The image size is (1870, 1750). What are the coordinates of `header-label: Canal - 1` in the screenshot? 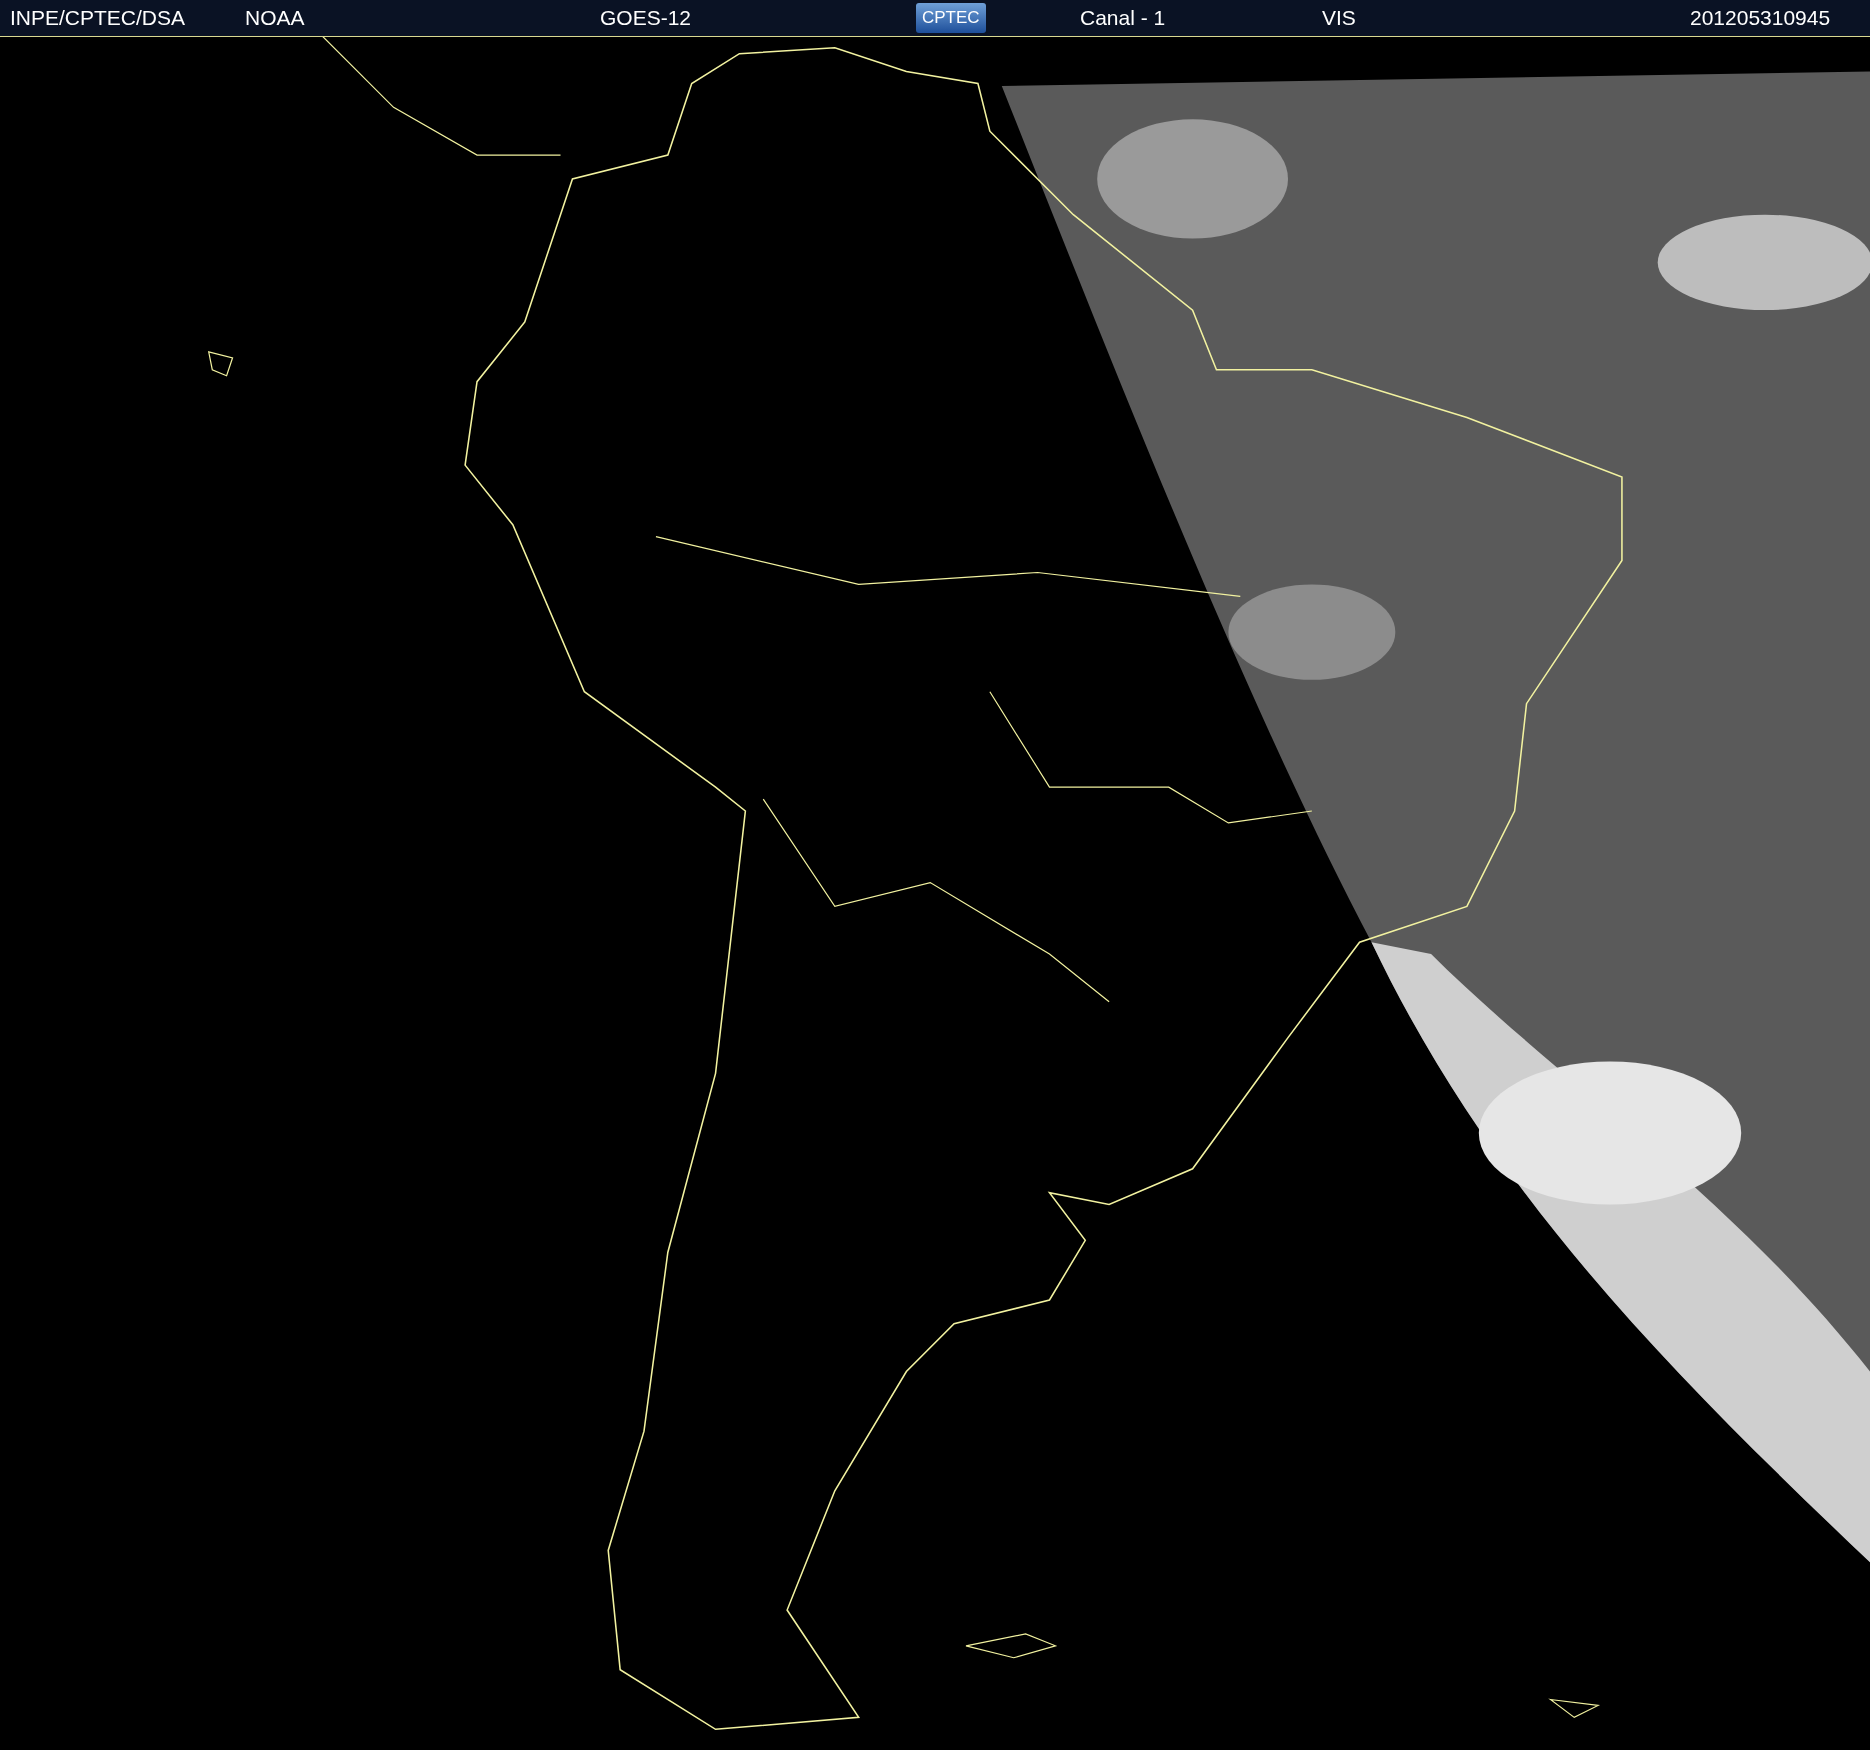 It's located at (1123, 18).